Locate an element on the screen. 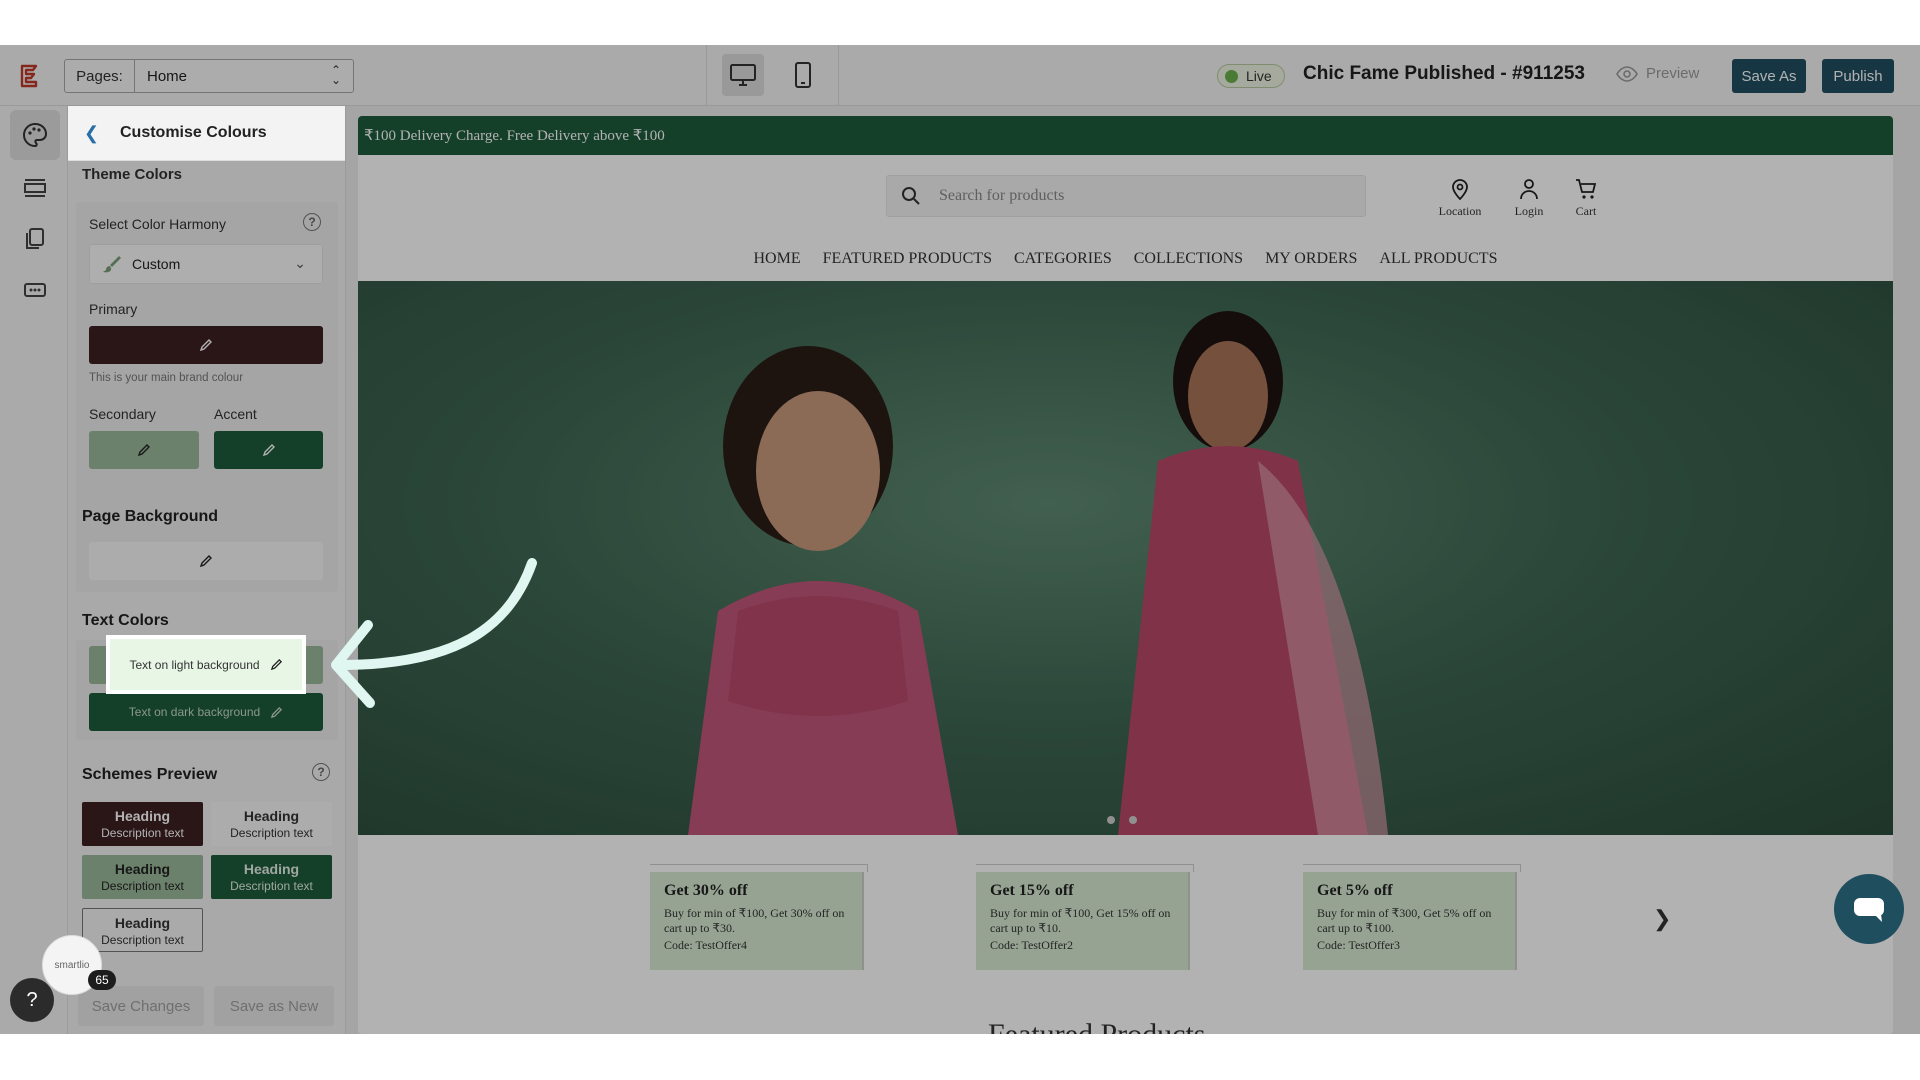 The height and width of the screenshot is (1080, 1920). theme-colors-title: Theme Colors is located at coordinates (132, 174).